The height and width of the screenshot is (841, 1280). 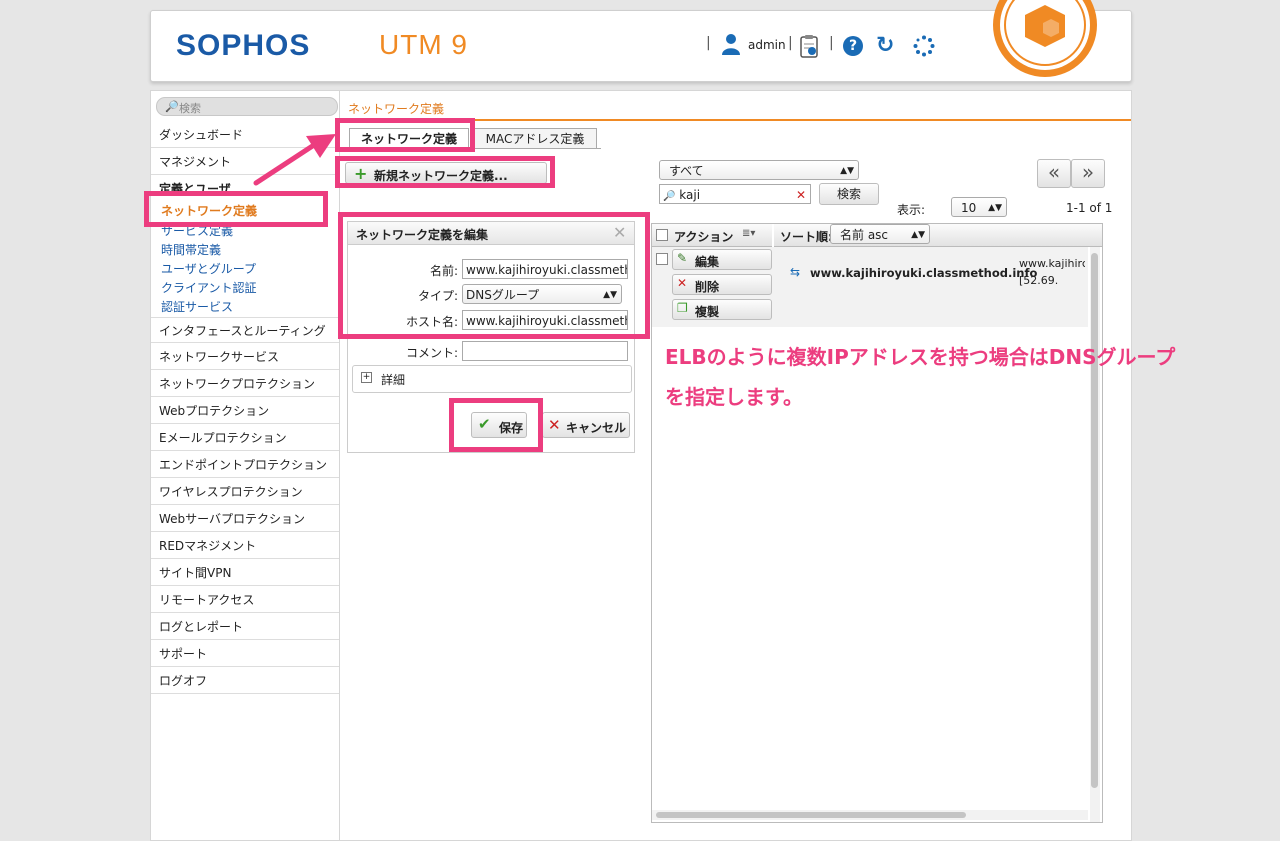 I want to click on highlight-save-button, so click(x=496, y=425).